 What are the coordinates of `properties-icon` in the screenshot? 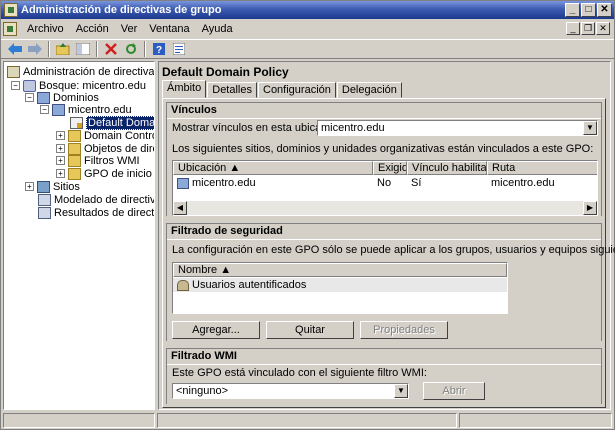 It's located at (179, 49).